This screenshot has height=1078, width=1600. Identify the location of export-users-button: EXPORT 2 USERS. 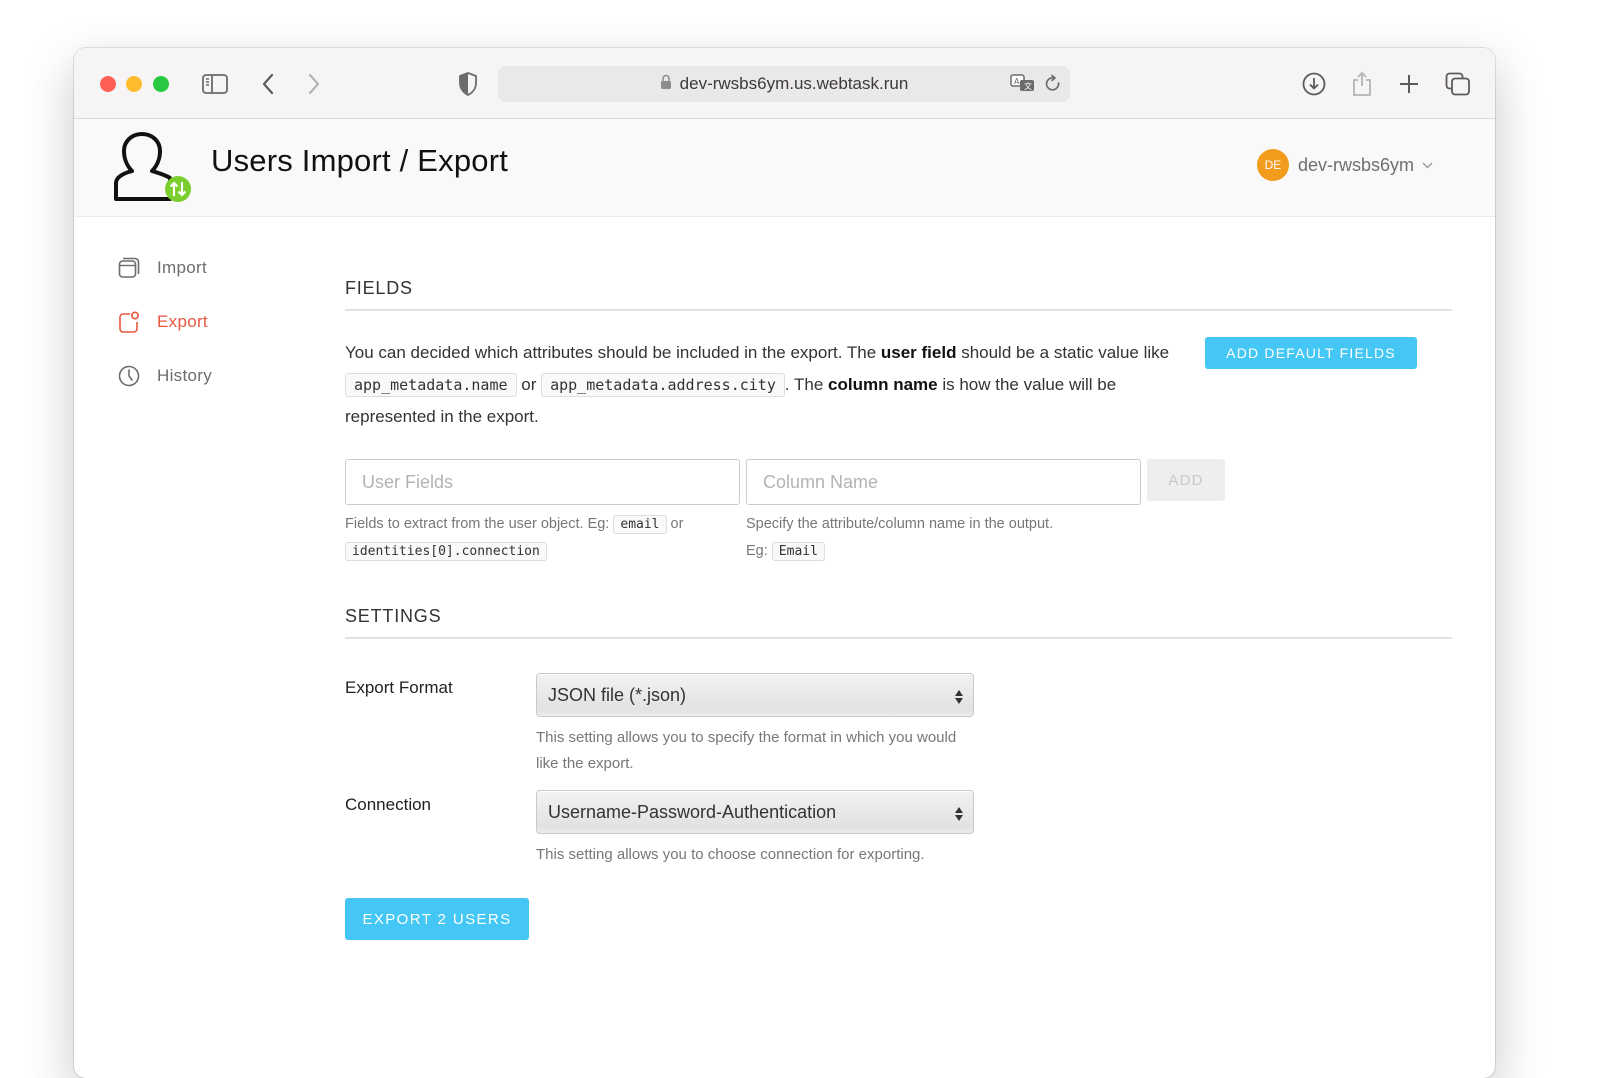
(437, 919).